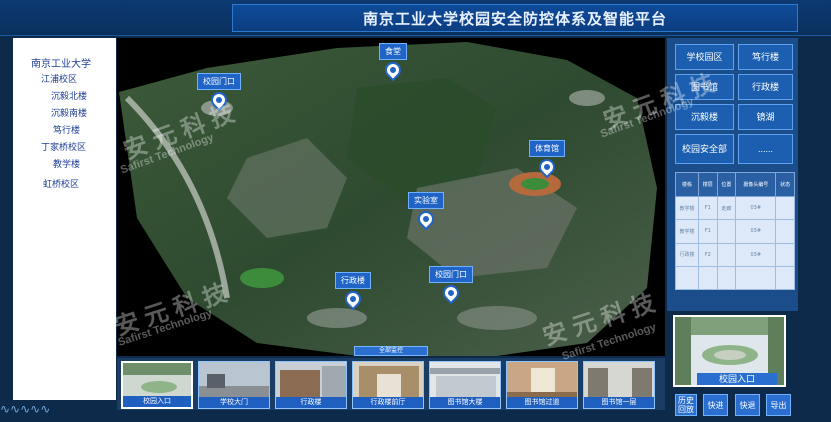 The width and height of the screenshot is (831, 422). What do you see at coordinates (311, 385) in the screenshot?
I see `thumbnail-admin: 行政楼` at bounding box center [311, 385].